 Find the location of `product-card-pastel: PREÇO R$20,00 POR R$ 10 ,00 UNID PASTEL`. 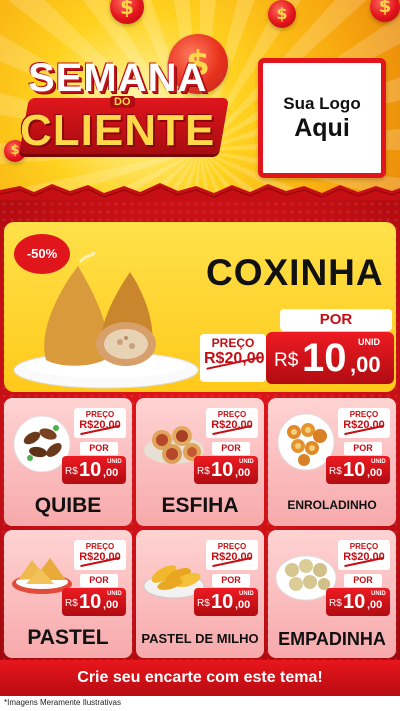

product-card-pastel: PREÇO R$20,00 POR R$ 10 ,00 UNID PASTEL is located at coordinates (68, 594).